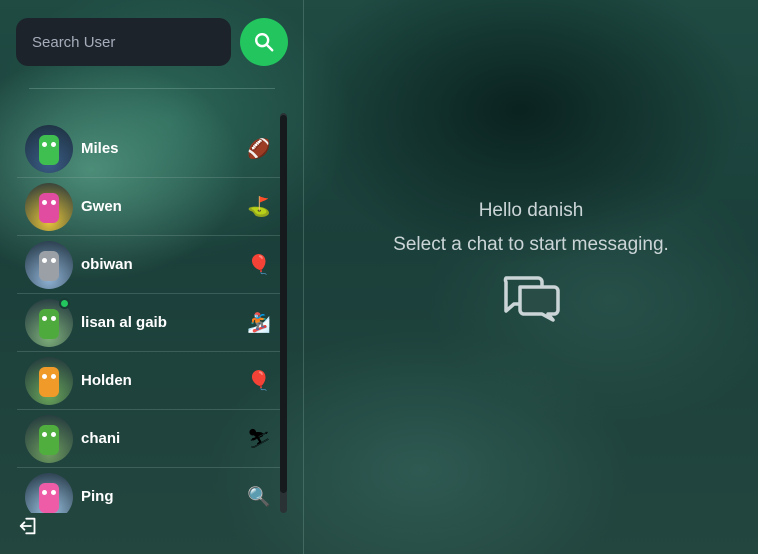 The height and width of the screenshot is (554, 758). I want to click on chat-bubbles-icon, so click(531, 299).